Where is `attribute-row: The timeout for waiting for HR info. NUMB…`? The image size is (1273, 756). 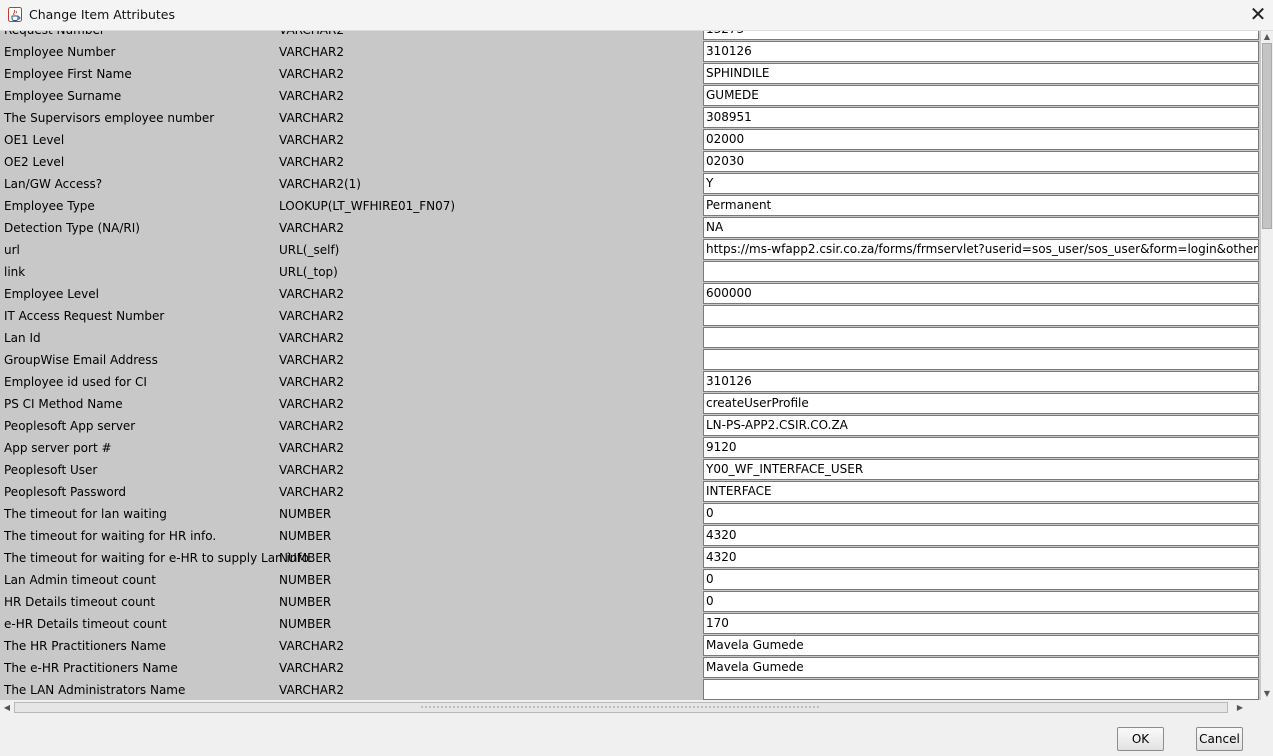 attribute-row: The timeout for waiting for HR info. NUMB… is located at coordinates (630, 536).